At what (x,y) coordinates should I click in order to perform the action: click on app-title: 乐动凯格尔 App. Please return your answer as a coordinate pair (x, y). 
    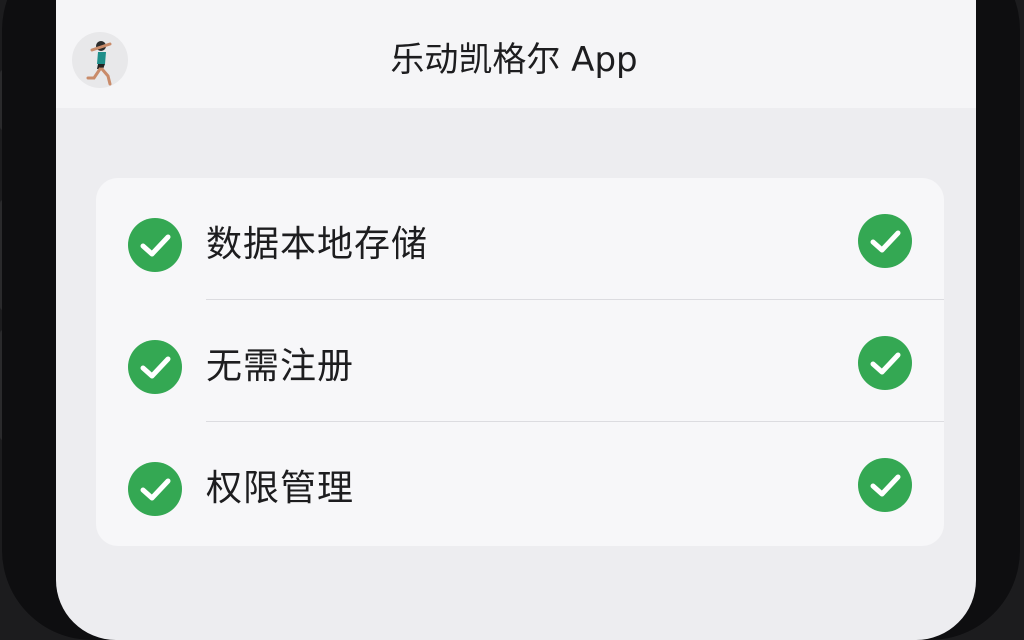
    Looking at the image, I should click on (514, 60).